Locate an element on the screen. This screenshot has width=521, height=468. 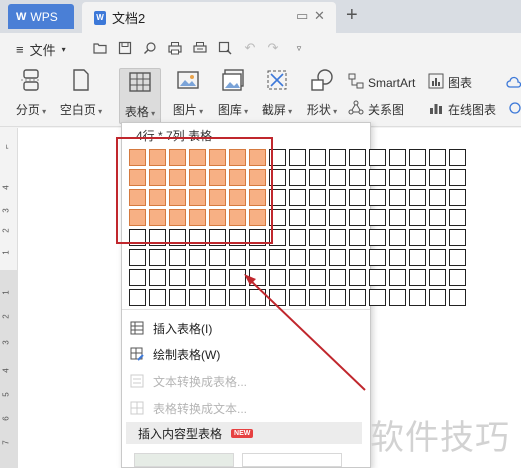
find-icon is located at coordinates (150, 48).